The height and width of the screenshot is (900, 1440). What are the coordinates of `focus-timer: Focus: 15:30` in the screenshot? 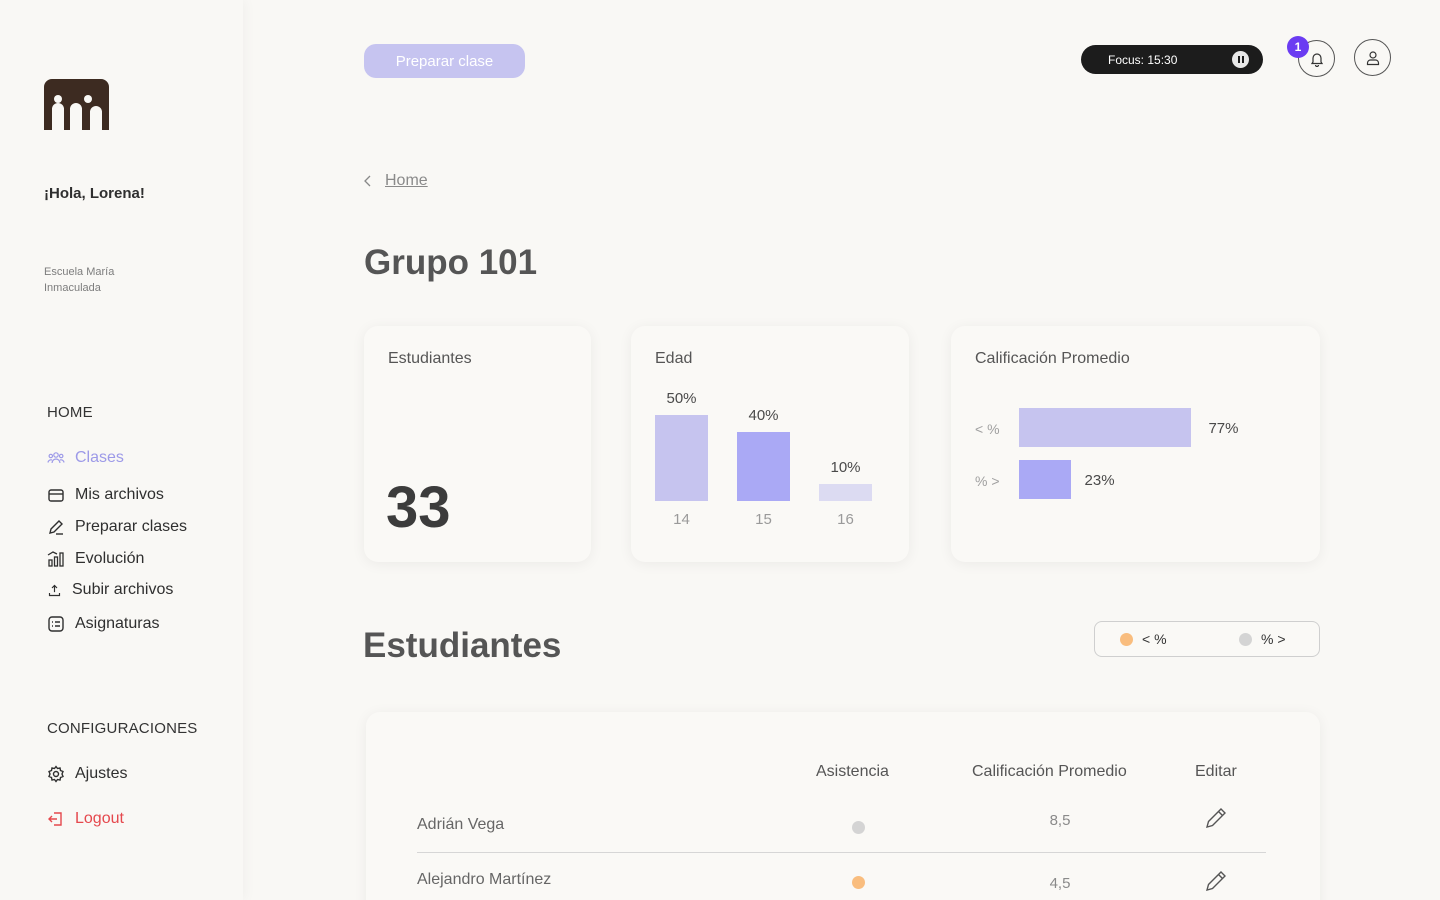 It's located at (1172, 59).